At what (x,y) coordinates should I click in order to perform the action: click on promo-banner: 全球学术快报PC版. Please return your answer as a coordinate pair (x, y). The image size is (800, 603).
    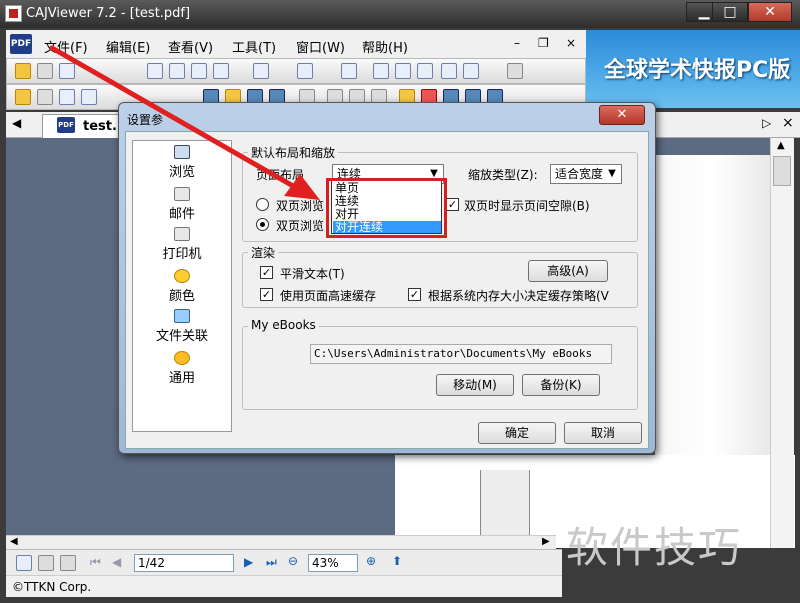
    Looking at the image, I should click on (693, 69).